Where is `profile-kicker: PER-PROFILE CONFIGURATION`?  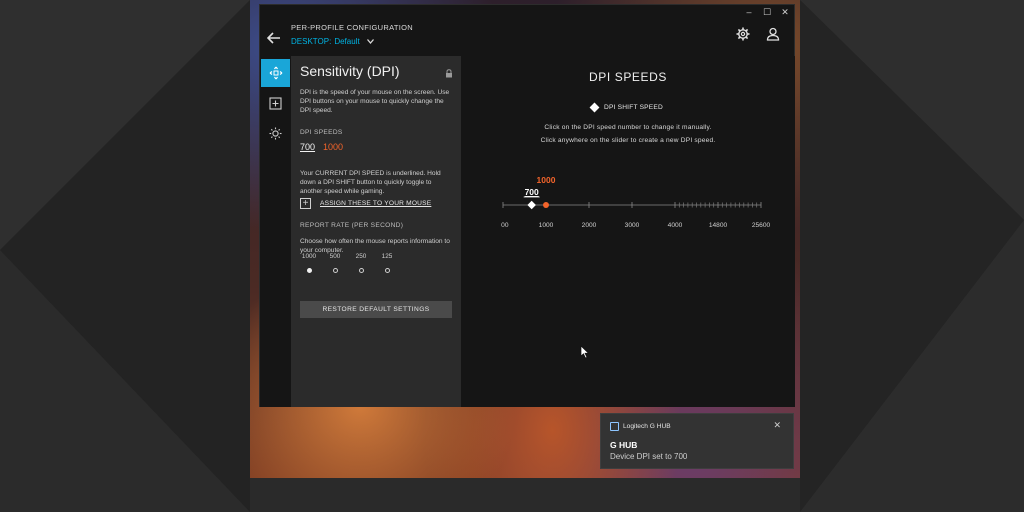 profile-kicker: PER-PROFILE CONFIGURATION is located at coordinates (352, 27).